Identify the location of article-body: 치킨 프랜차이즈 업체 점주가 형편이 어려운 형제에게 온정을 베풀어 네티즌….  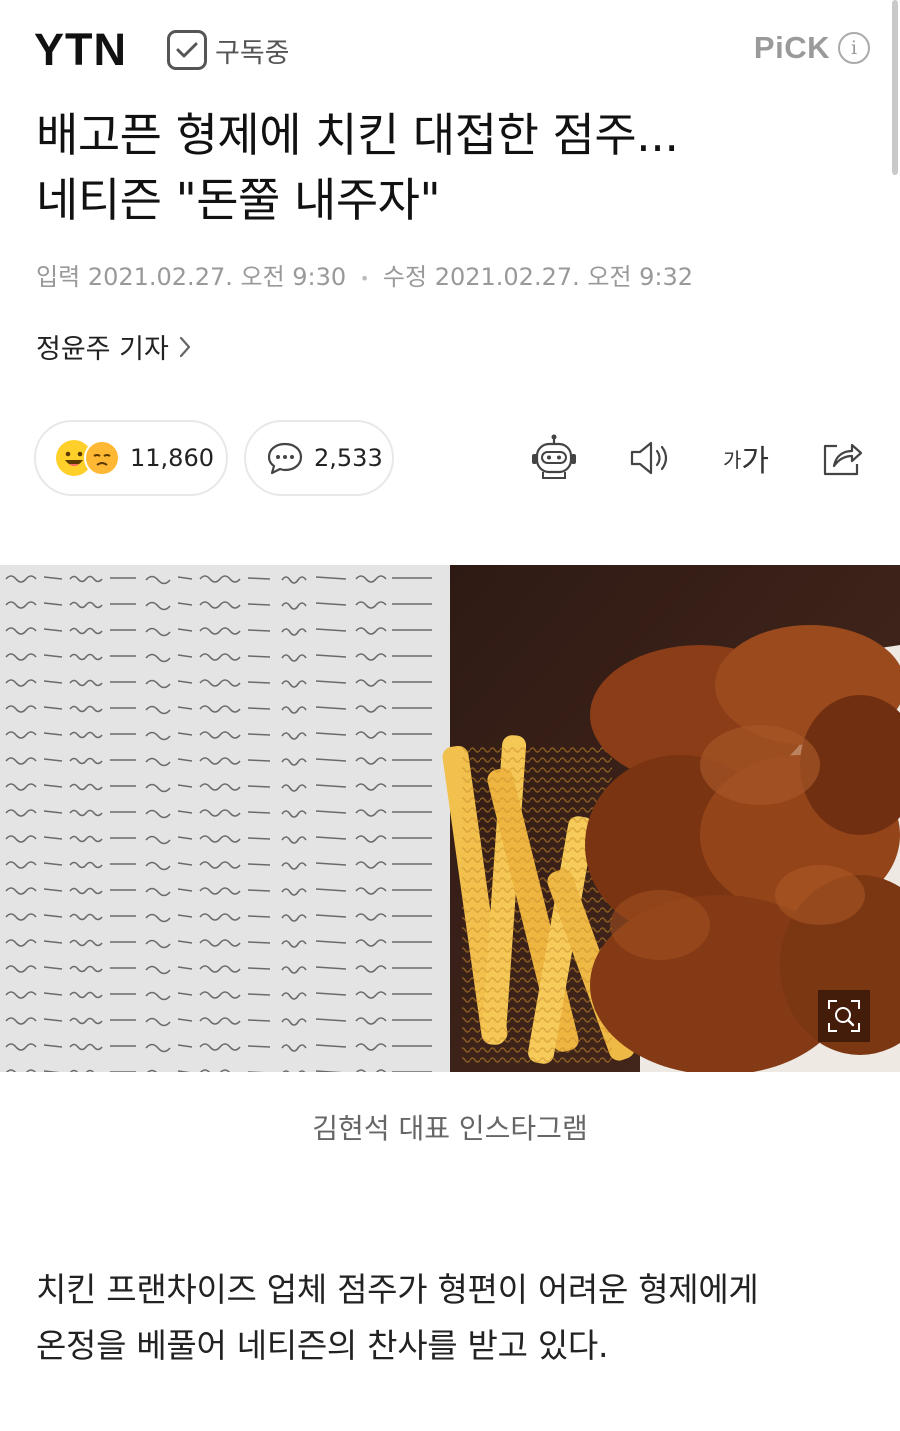
(456, 1318).